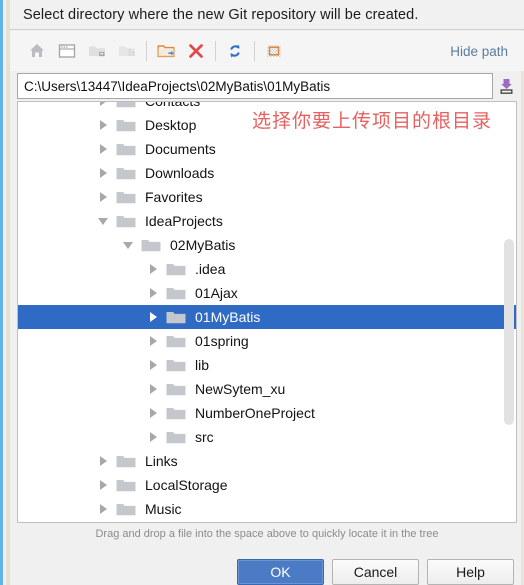  What do you see at coordinates (267, 149) in the screenshot?
I see `tree-row: Documents` at bounding box center [267, 149].